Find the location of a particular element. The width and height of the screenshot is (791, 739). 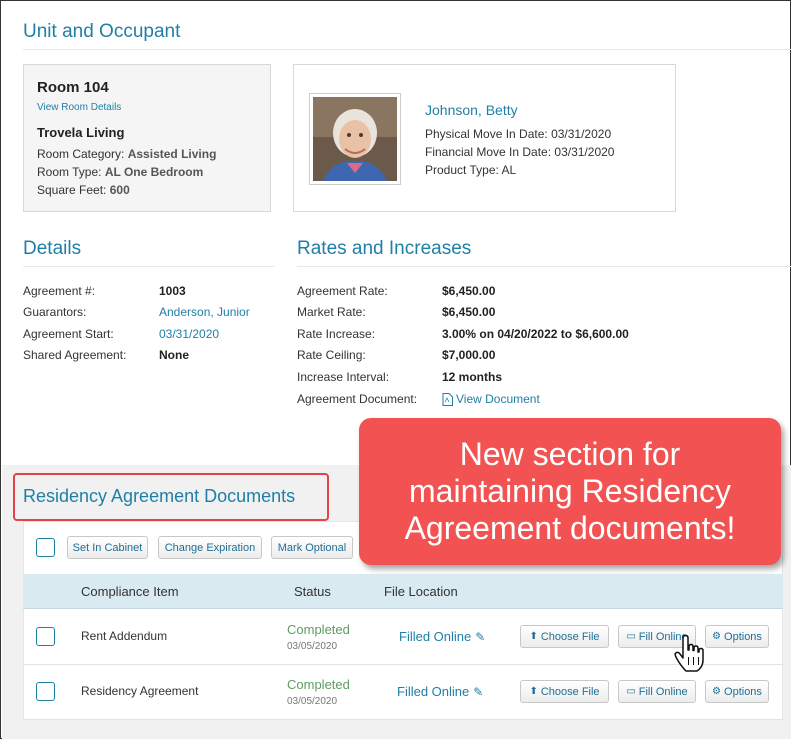

unit-occupant-title: Unit and Occupant is located at coordinates (102, 31).